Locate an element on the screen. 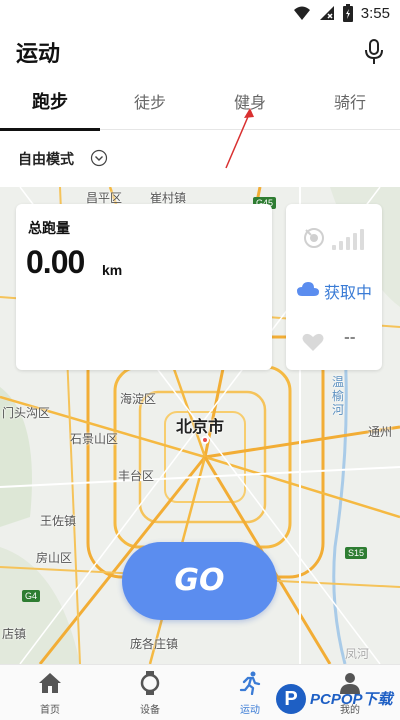 Image resolution: width=400 pixels, height=720 pixels. tab-label: 跑步 is located at coordinates (50, 102).